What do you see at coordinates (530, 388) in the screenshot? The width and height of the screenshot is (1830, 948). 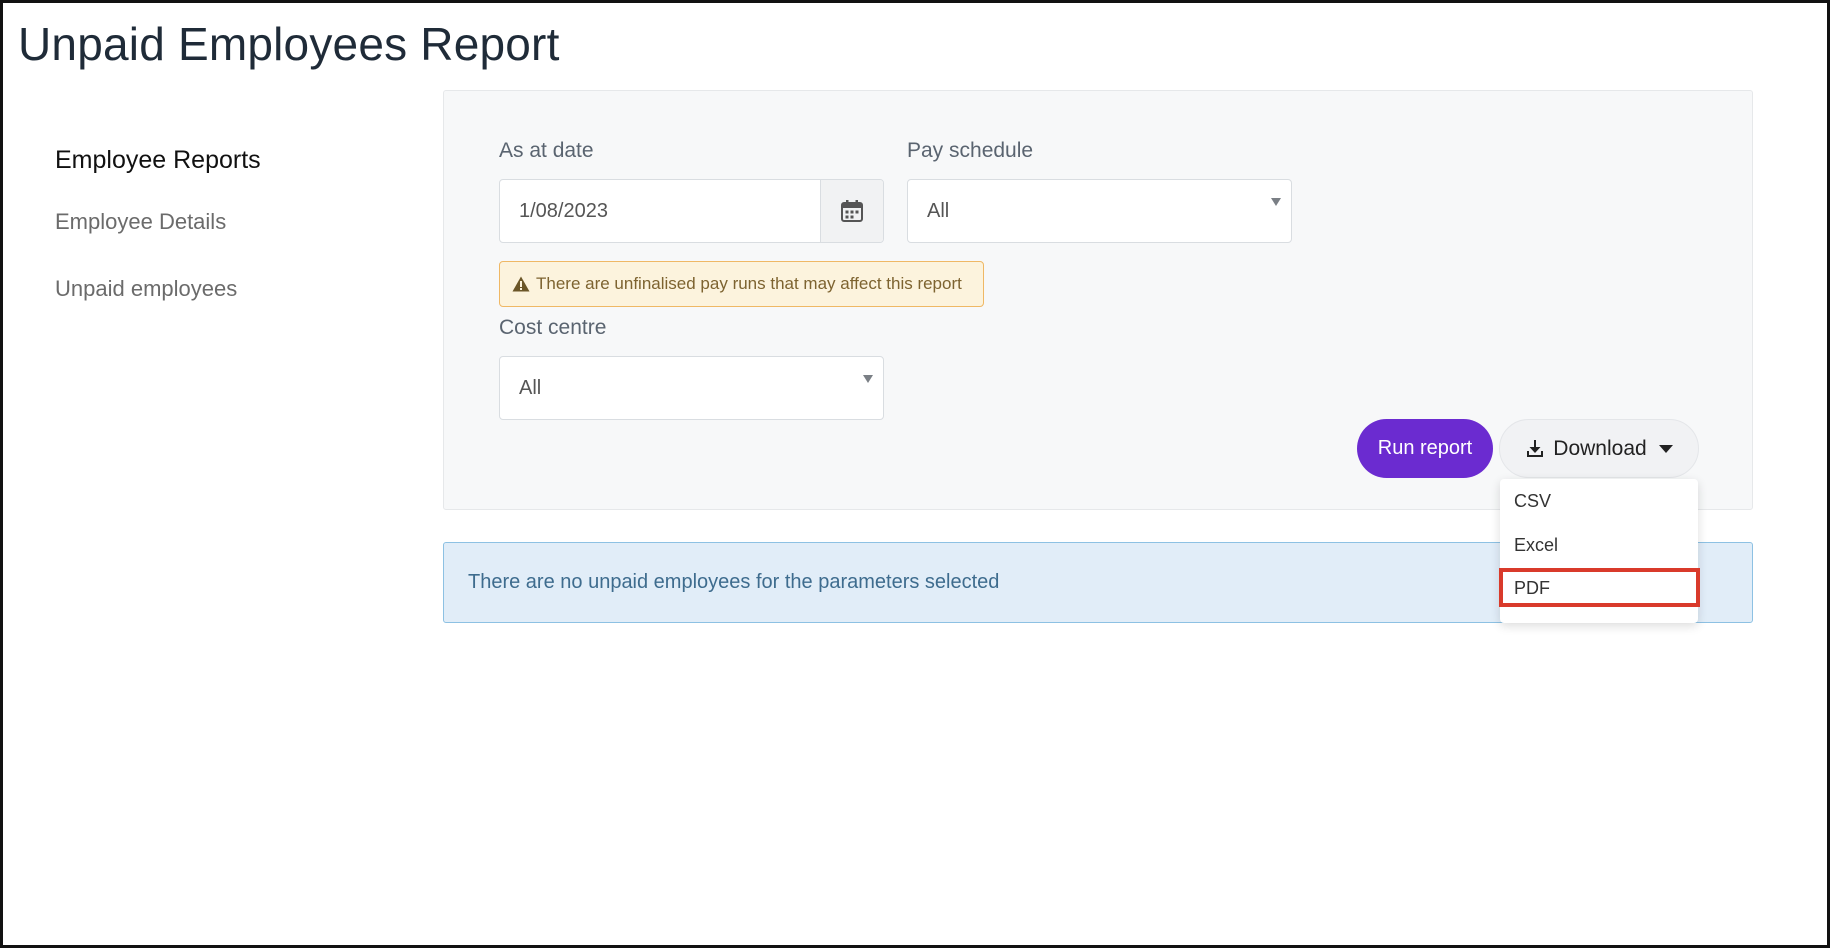 I see `cost-centre-value: All` at bounding box center [530, 388].